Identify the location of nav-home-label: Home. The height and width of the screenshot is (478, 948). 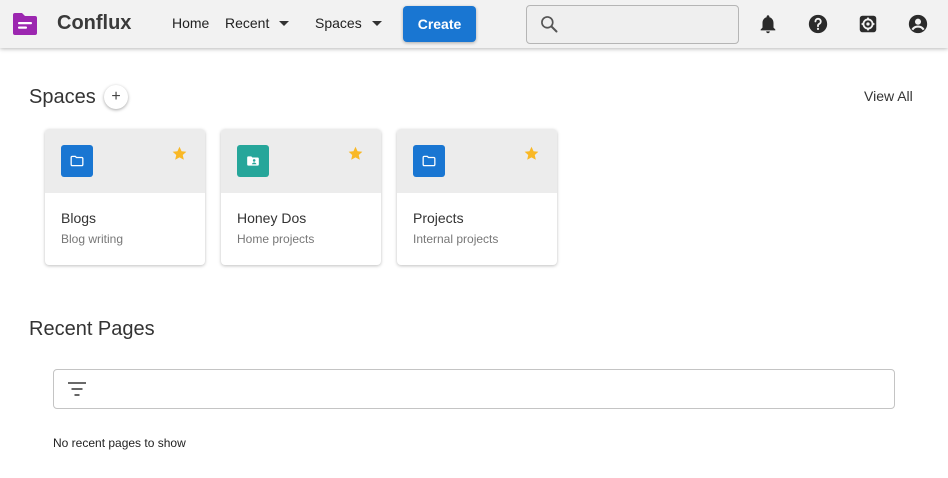
(191, 23).